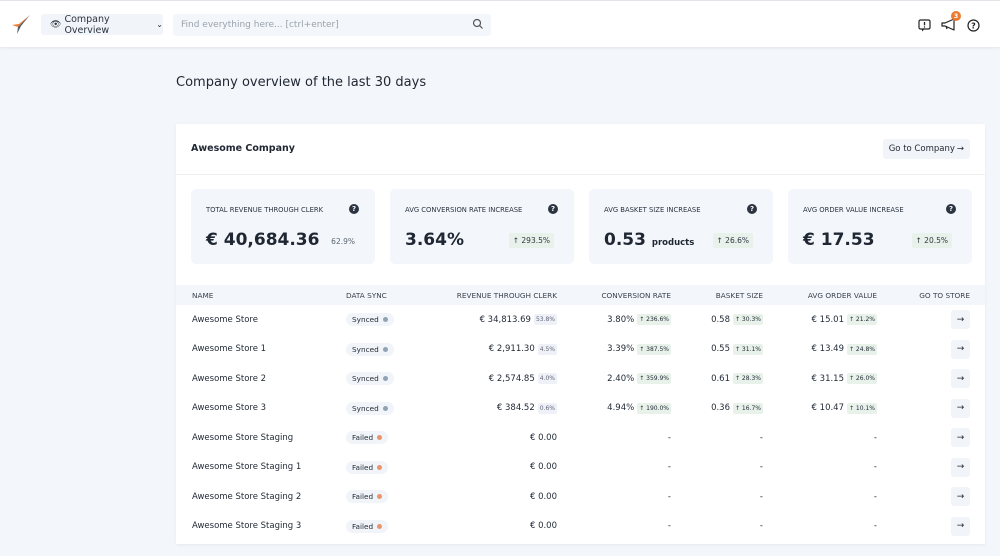  Describe the element at coordinates (875, 467) in the screenshot. I see `avg-order-value: -` at that location.